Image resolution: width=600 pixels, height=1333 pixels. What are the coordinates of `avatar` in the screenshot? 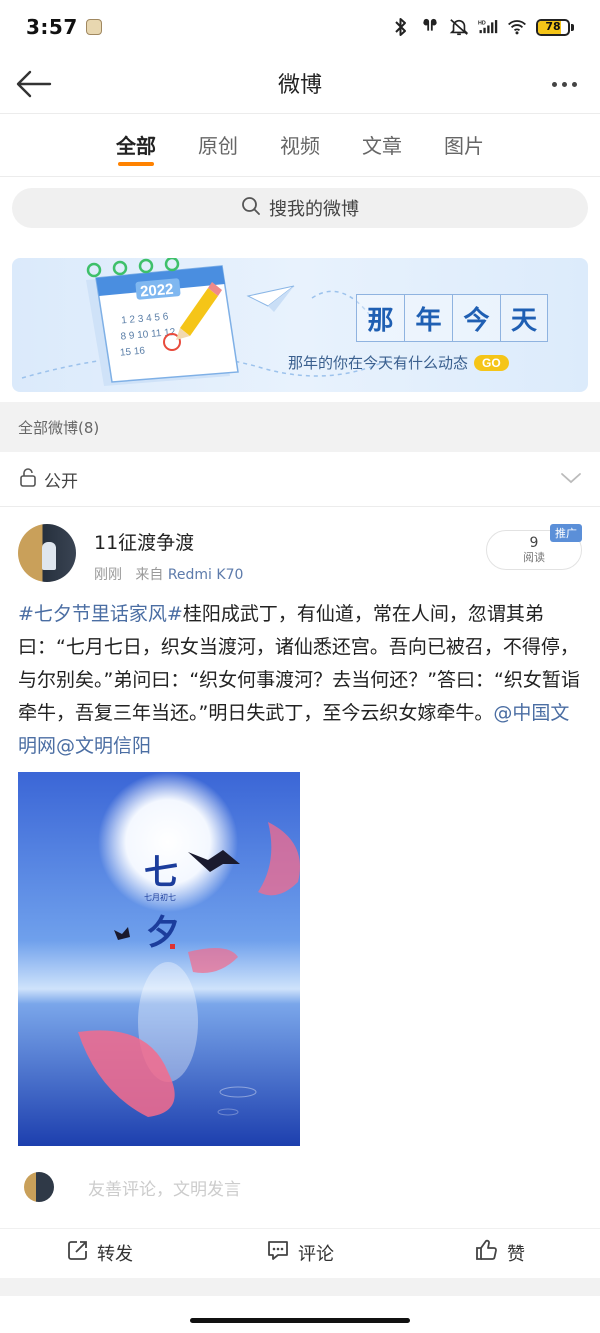 It's located at (47, 553).